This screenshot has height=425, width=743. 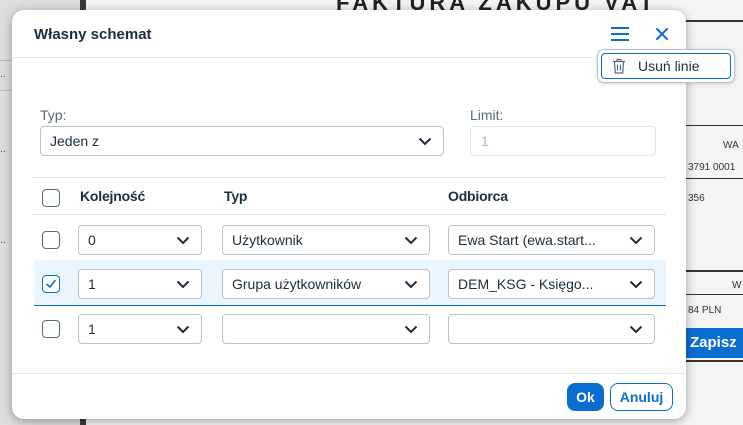 I want to click on column-header-type: Typ, so click(x=235, y=196).